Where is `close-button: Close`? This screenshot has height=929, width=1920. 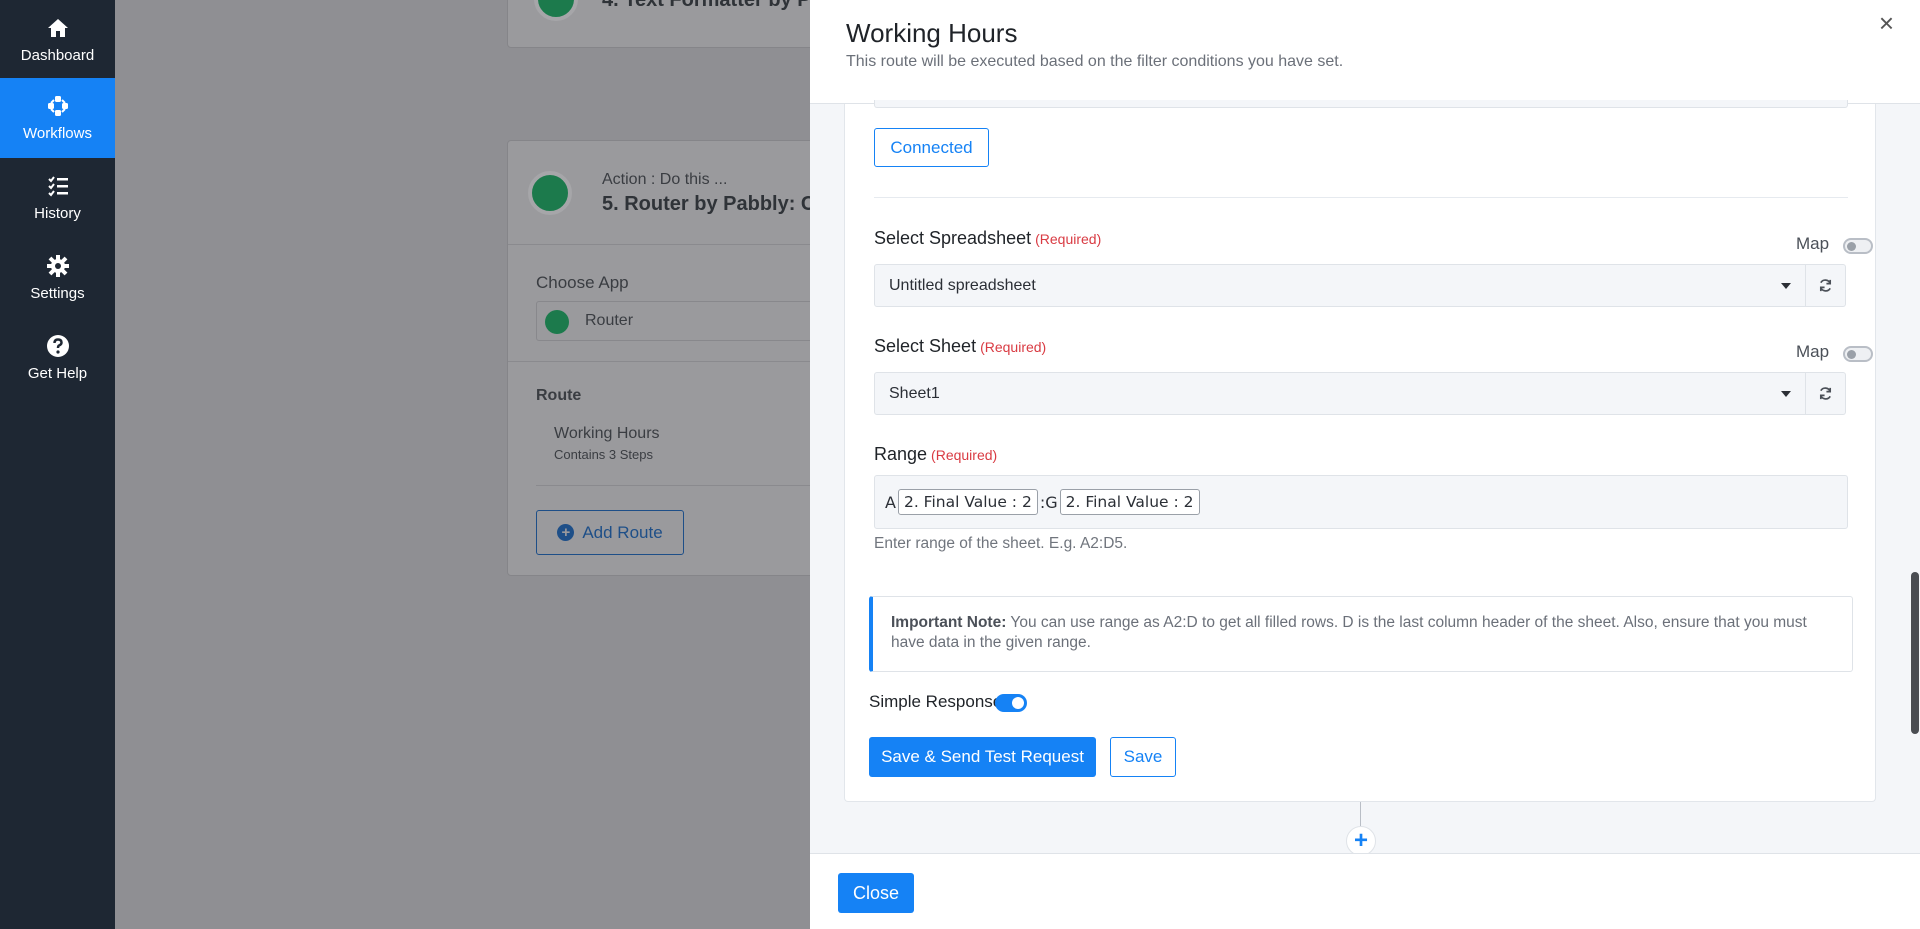 close-button: Close is located at coordinates (876, 893).